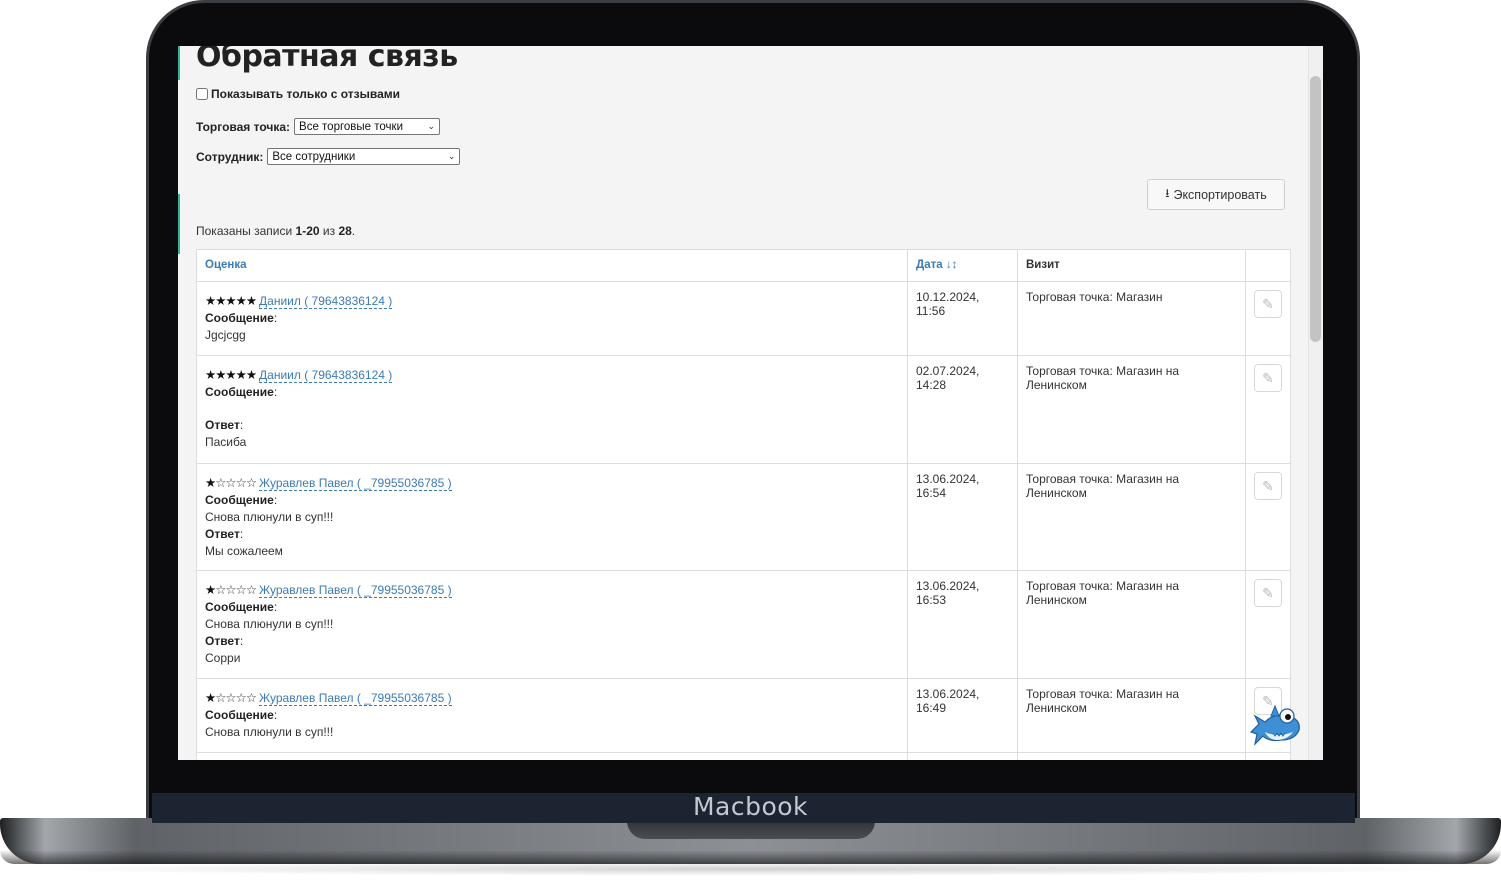 The height and width of the screenshot is (880, 1501). I want to click on vertical-scrollbar, so click(1315, 403).